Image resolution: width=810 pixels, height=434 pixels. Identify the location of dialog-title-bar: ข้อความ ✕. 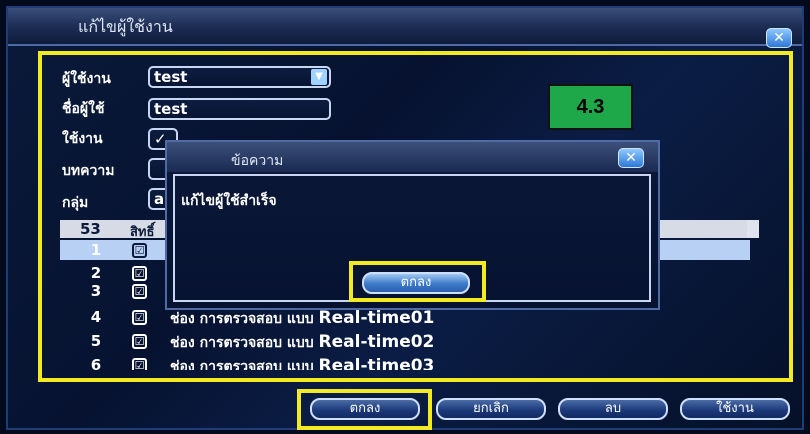
(412, 157).